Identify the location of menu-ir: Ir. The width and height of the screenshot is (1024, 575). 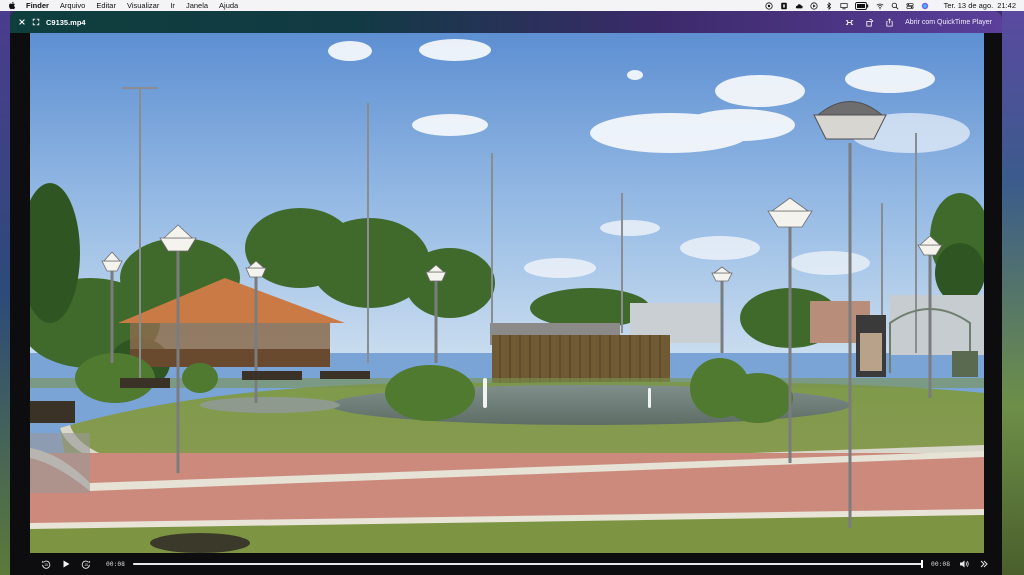
(172, 5).